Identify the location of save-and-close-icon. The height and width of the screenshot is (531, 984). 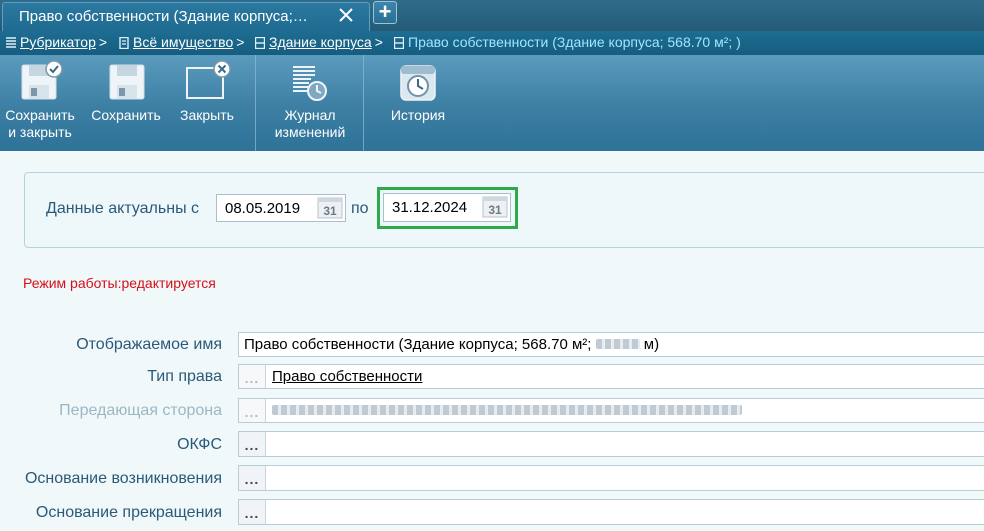
(42, 80).